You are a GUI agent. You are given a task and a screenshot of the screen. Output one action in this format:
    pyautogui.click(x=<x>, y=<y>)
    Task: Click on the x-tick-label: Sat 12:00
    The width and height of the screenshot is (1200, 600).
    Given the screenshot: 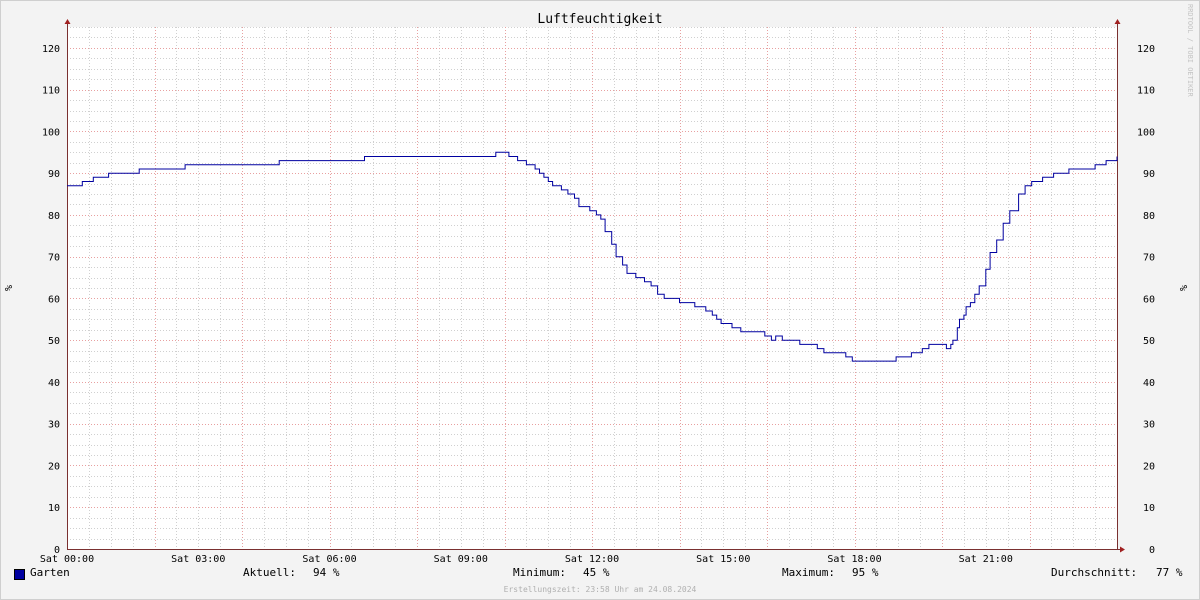 What is the action you would take?
    pyautogui.click(x=592, y=559)
    